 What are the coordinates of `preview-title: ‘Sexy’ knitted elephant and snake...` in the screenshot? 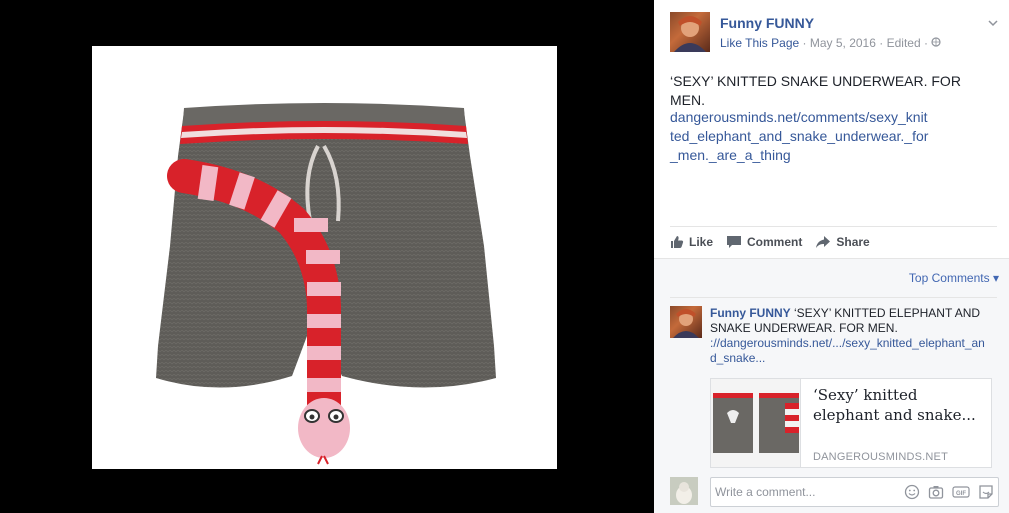 It's located at (894, 405).